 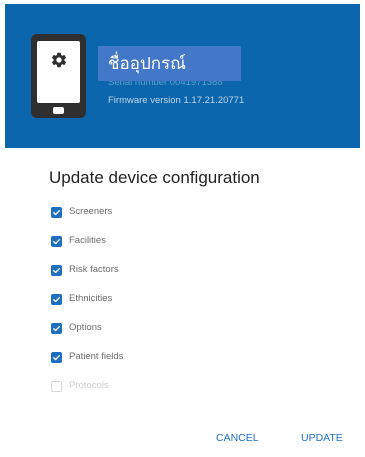 I want to click on option-label: Ethnicities, so click(x=91, y=298).